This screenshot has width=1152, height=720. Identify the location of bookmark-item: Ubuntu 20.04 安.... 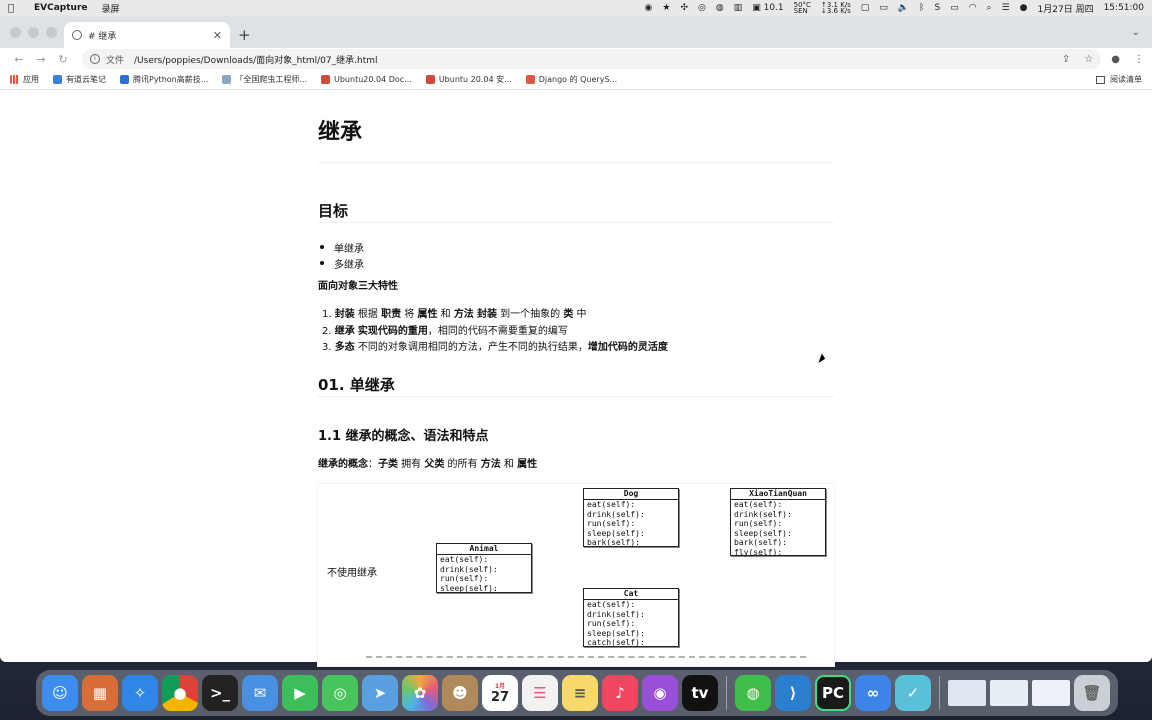
(468, 79).